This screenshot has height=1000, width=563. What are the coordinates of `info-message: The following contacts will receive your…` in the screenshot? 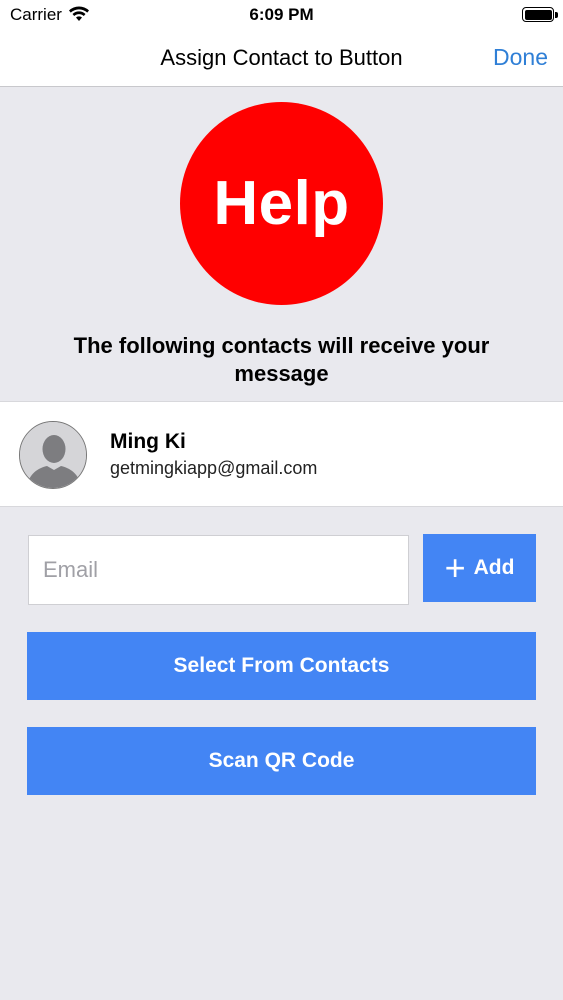 It's located at (281, 359).